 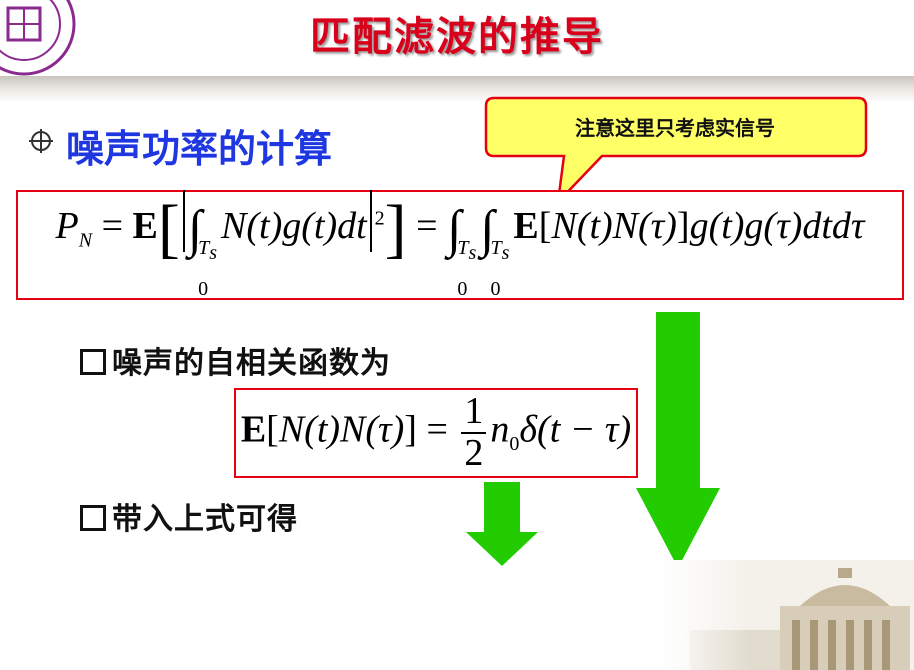 What do you see at coordinates (457, 37) in the screenshot?
I see `slide-title: 匹配滤波的推导` at bounding box center [457, 37].